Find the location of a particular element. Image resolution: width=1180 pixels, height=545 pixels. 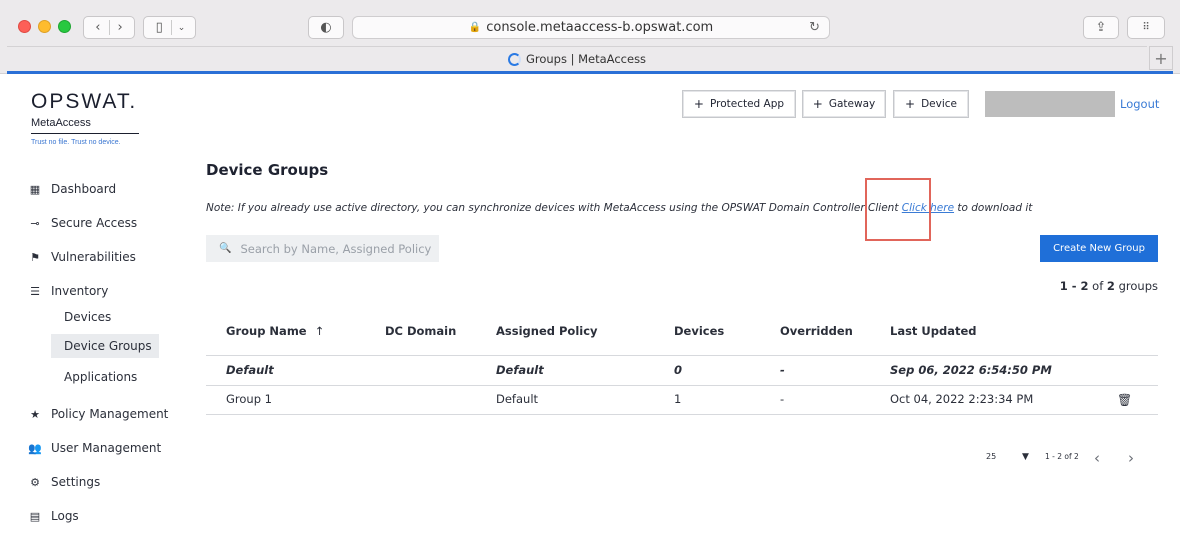

chevron-left-icon: ‹ is located at coordinates (1097, 458).